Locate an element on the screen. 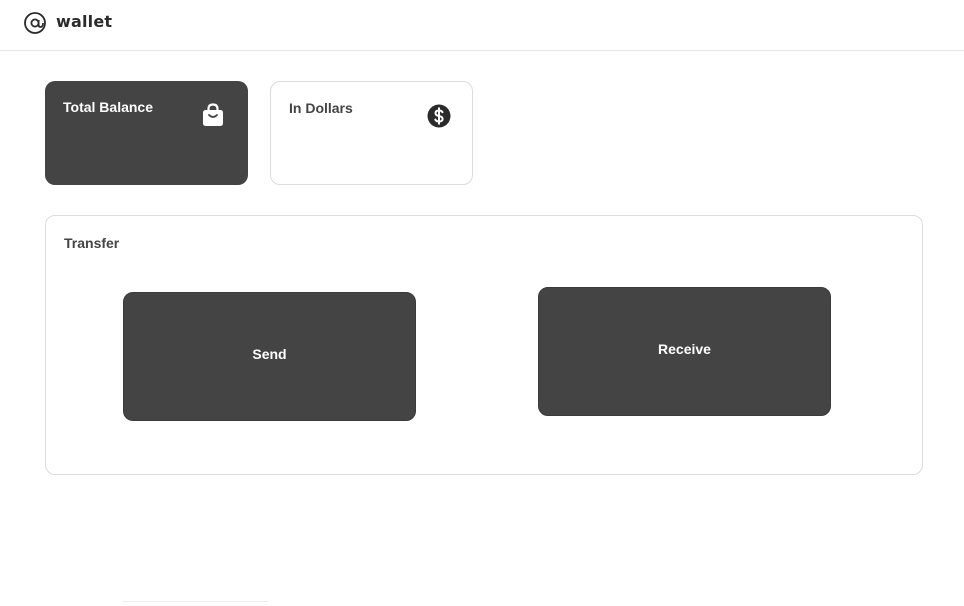  app-header: wallet is located at coordinates (482, 25).